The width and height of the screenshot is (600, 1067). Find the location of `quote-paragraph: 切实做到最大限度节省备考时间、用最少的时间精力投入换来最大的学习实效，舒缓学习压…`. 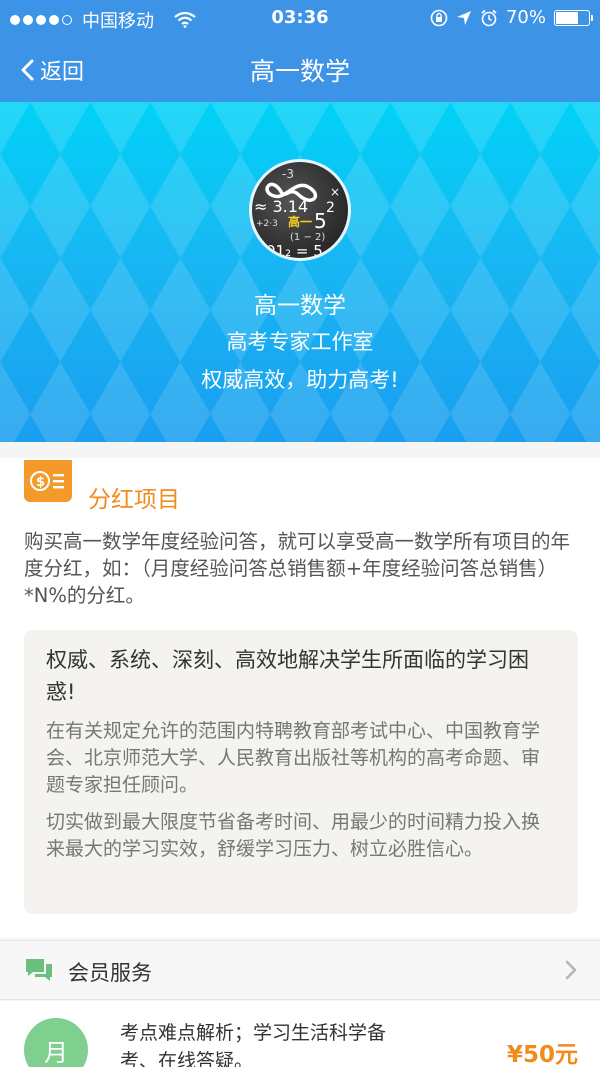

quote-paragraph: 切实做到最大限度节省备考时间、用最少的时间精力投入换来最大的学习实效，舒缓学习压… is located at coordinates (293, 835).